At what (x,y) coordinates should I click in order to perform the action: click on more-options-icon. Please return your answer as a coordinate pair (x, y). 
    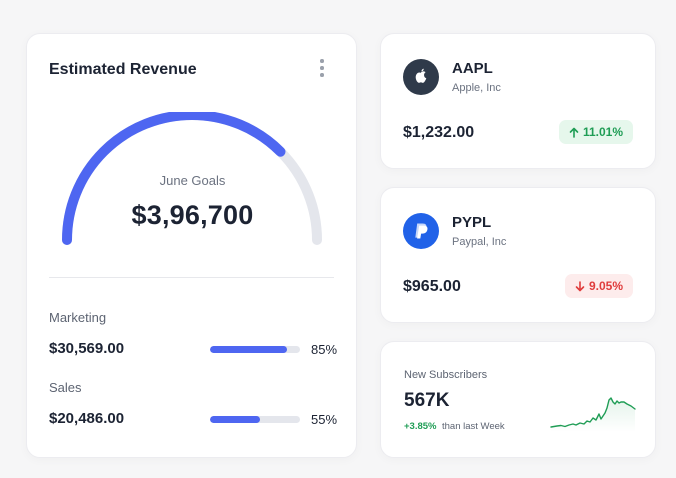
    Looking at the image, I should click on (322, 68).